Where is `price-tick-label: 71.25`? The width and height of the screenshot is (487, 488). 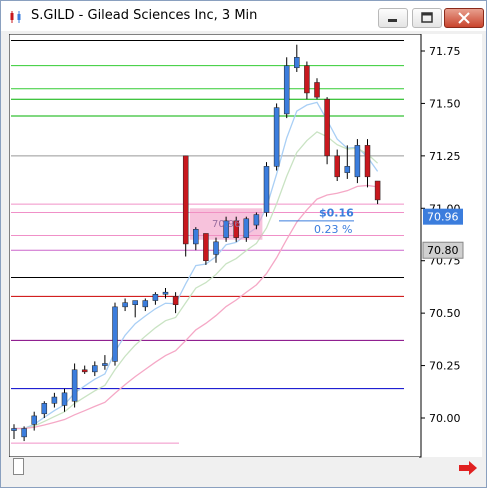
price-tick-label: 71.25 is located at coordinates (445, 156).